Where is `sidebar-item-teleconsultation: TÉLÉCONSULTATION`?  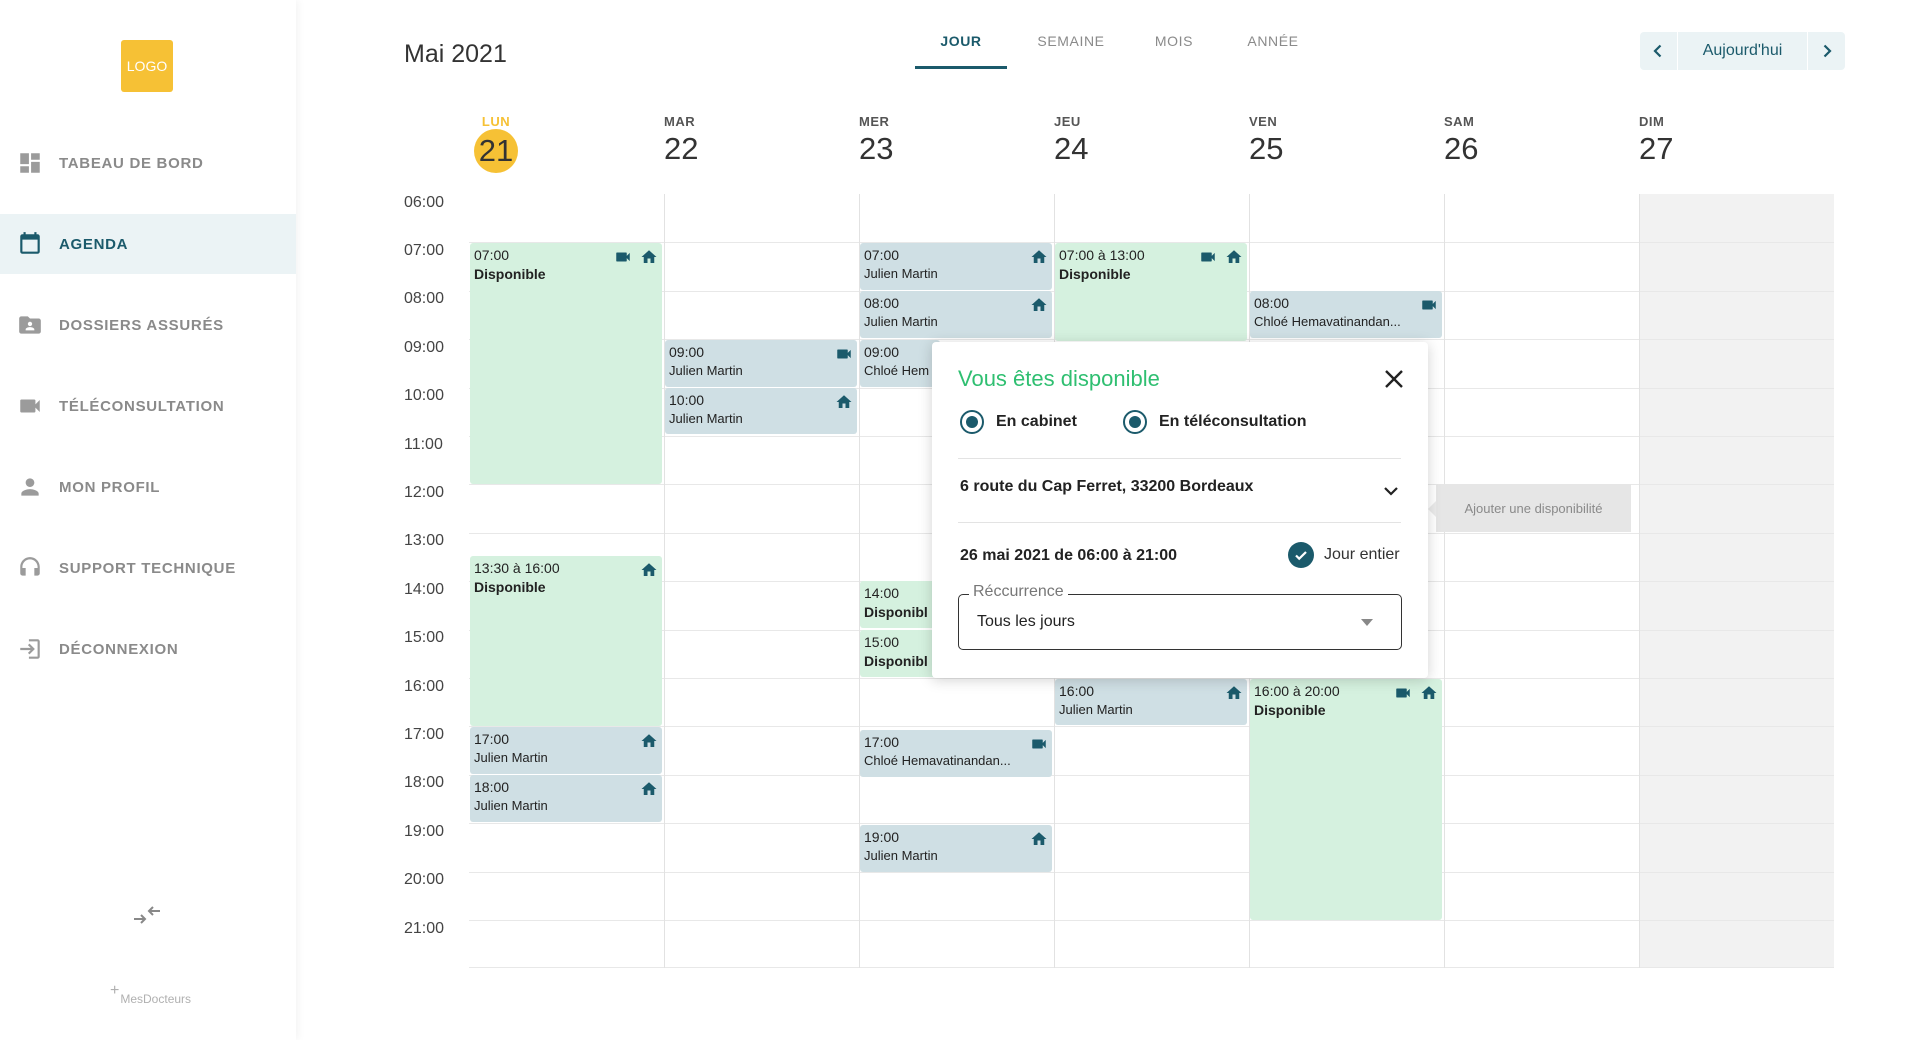 sidebar-item-teleconsultation: TÉLÉCONSULTATION is located at coordinates (148, 406).